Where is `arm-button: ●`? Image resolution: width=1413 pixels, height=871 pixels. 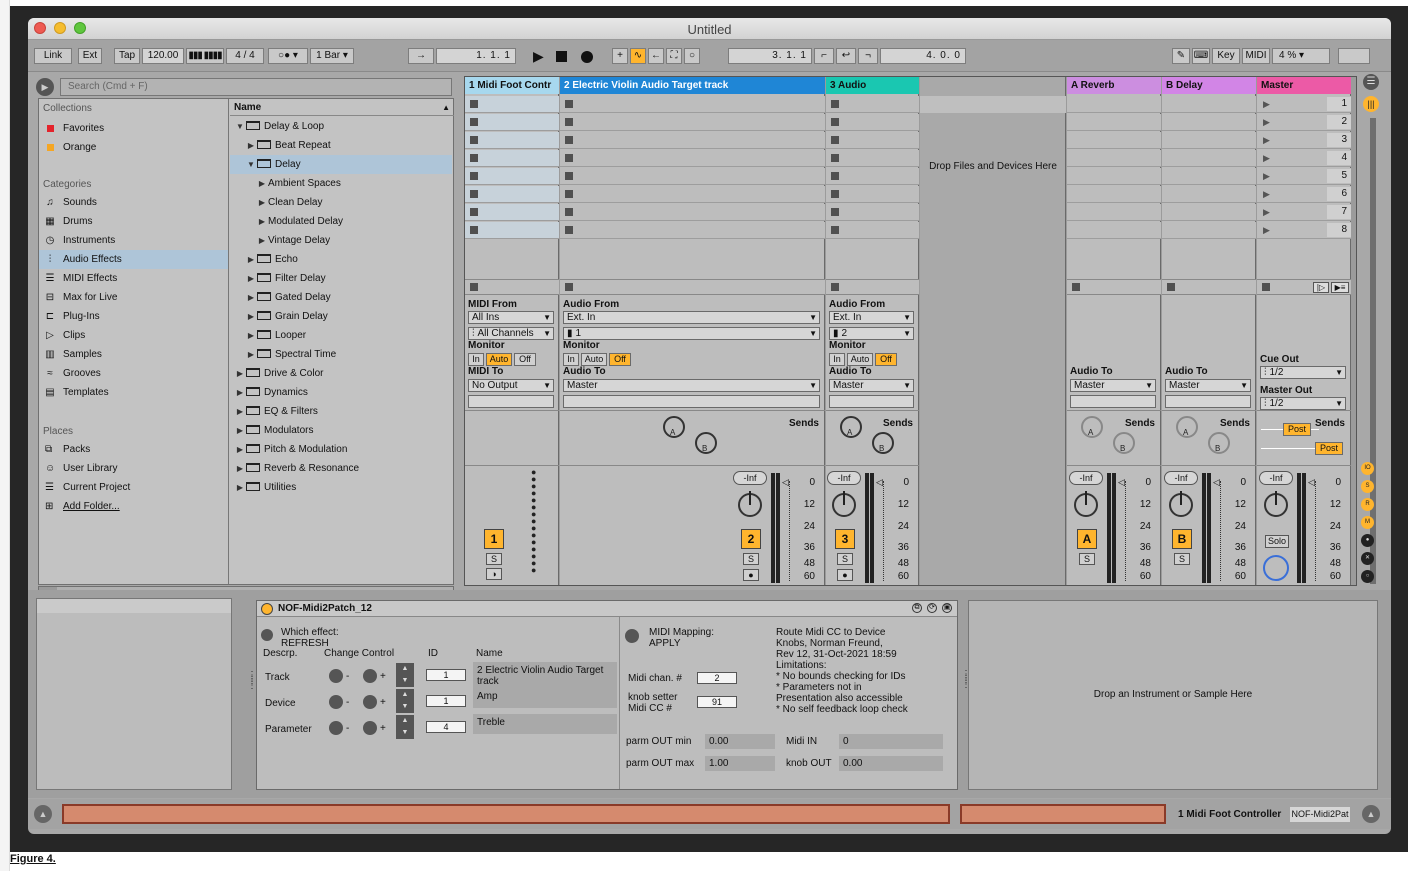
arm-button: ● is located at coordinates (751, 575).